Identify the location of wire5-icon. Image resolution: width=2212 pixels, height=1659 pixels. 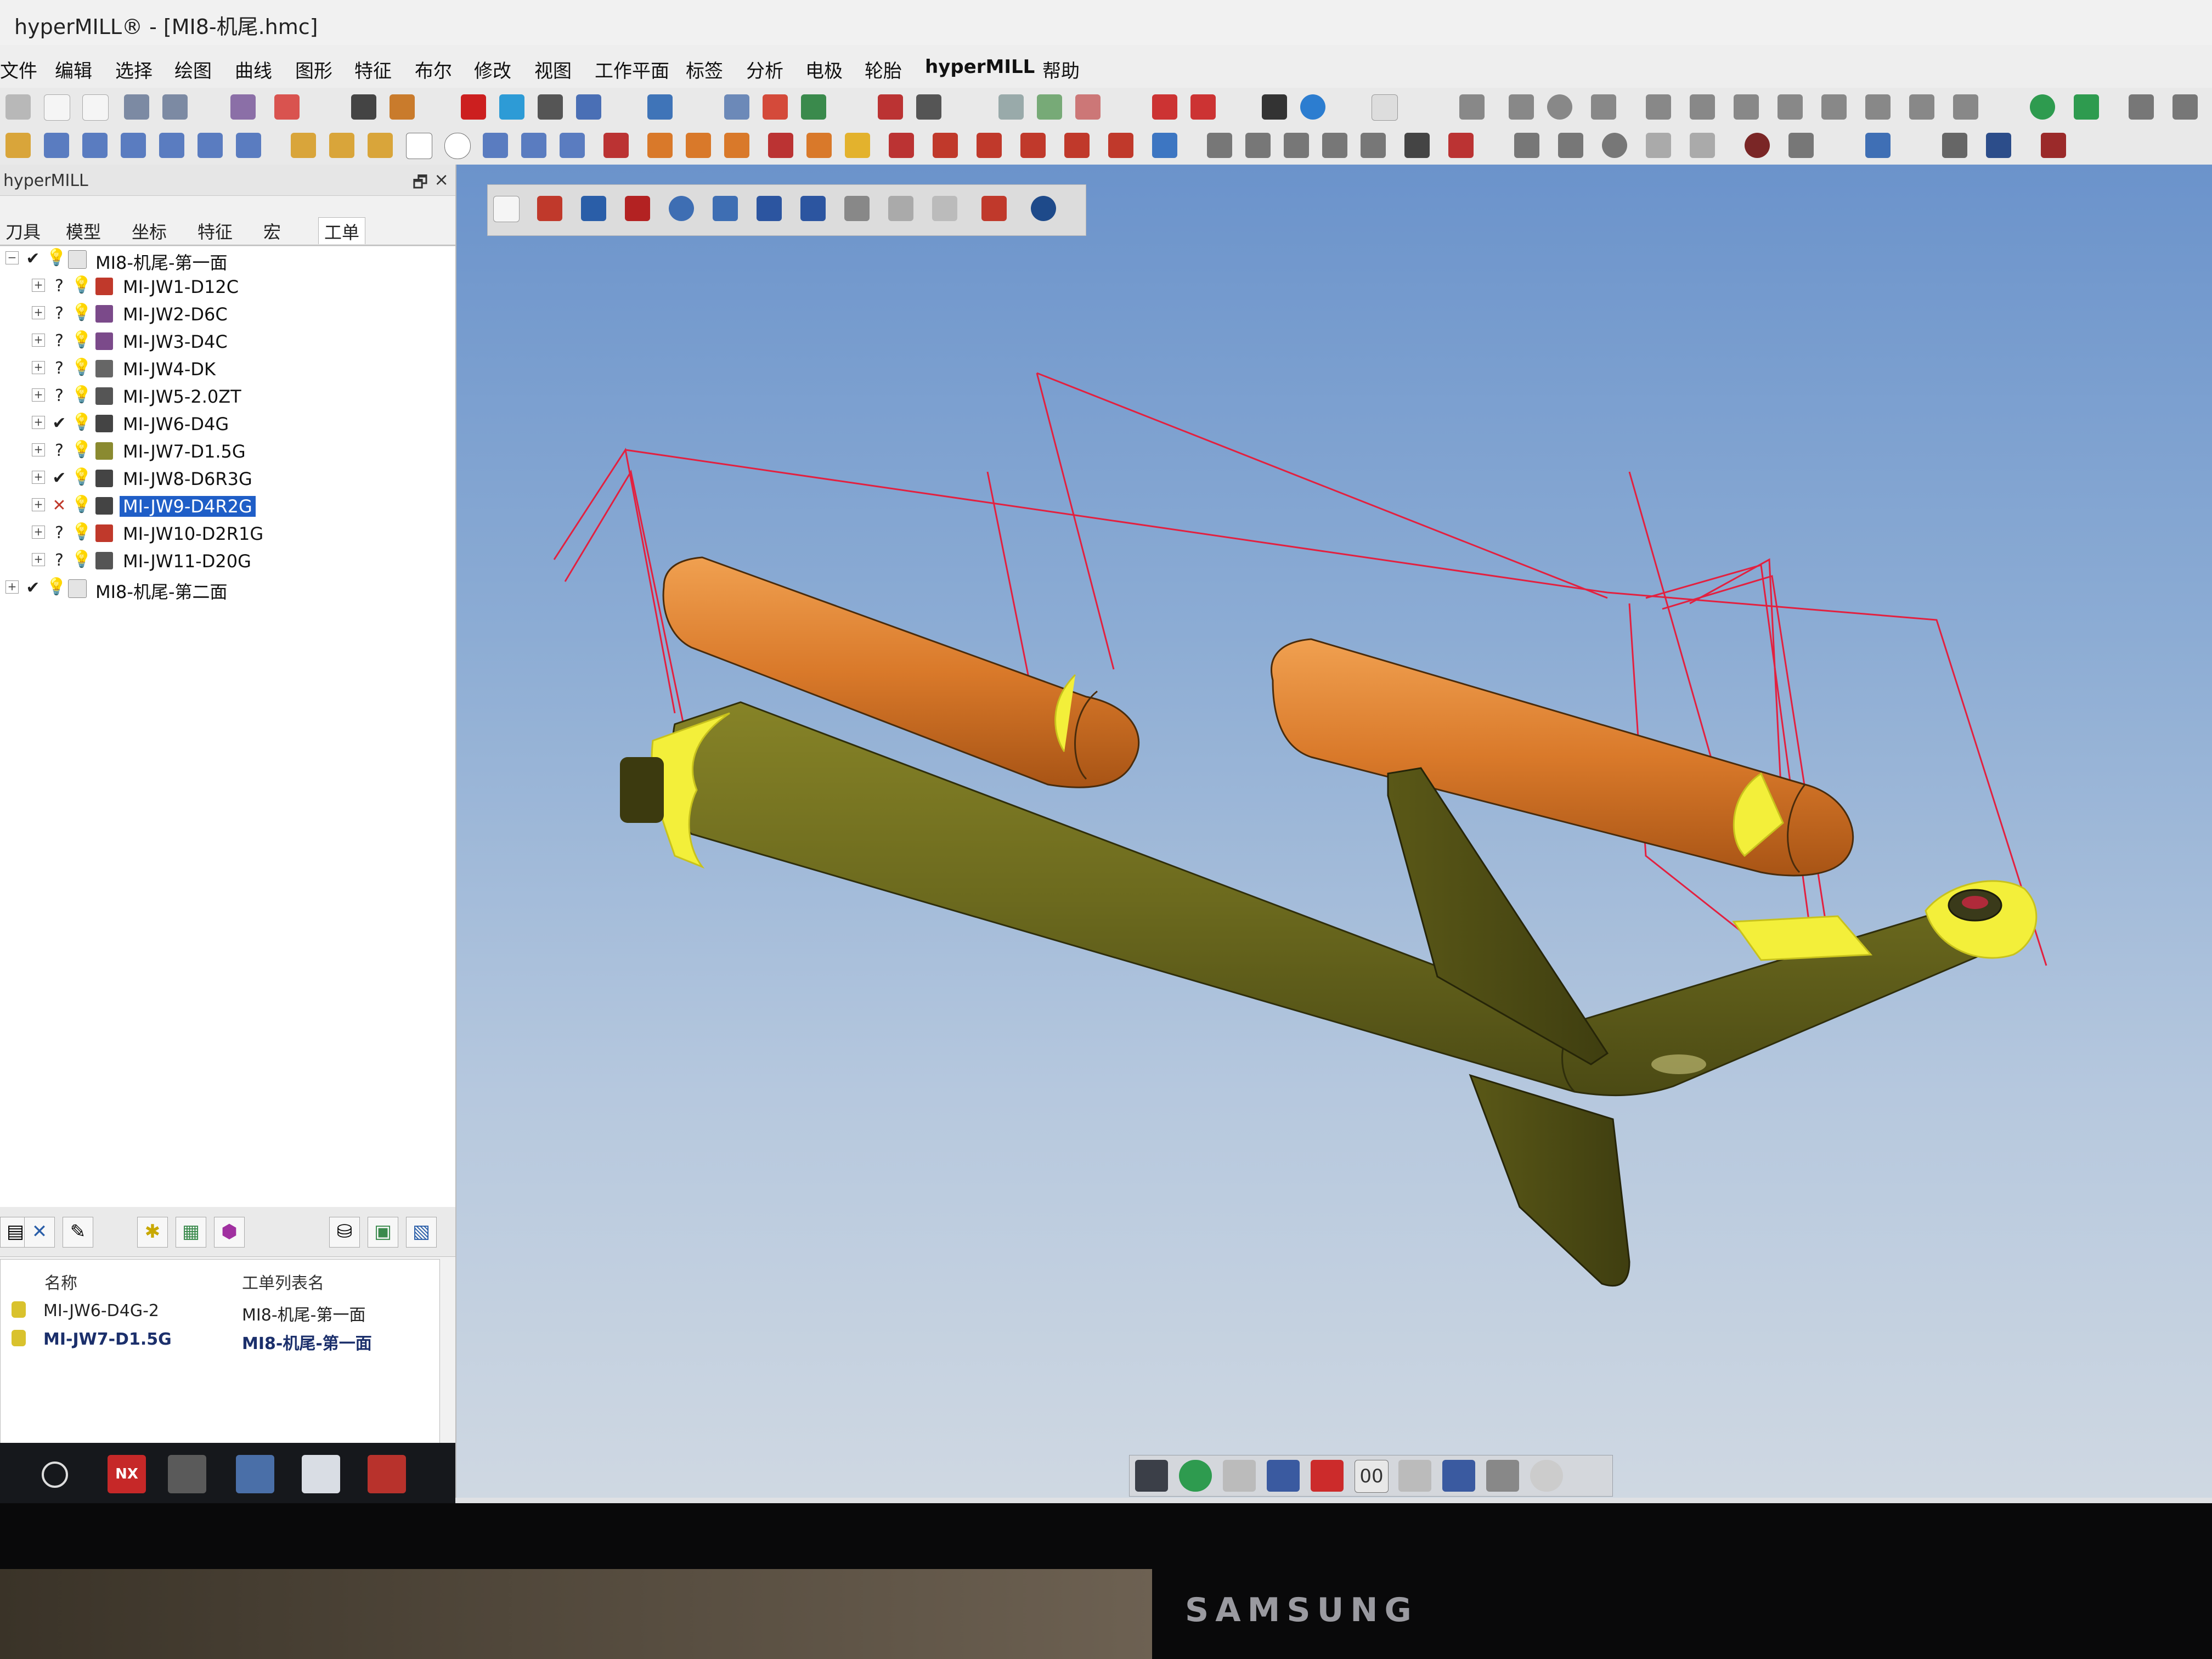
(1373, 146).